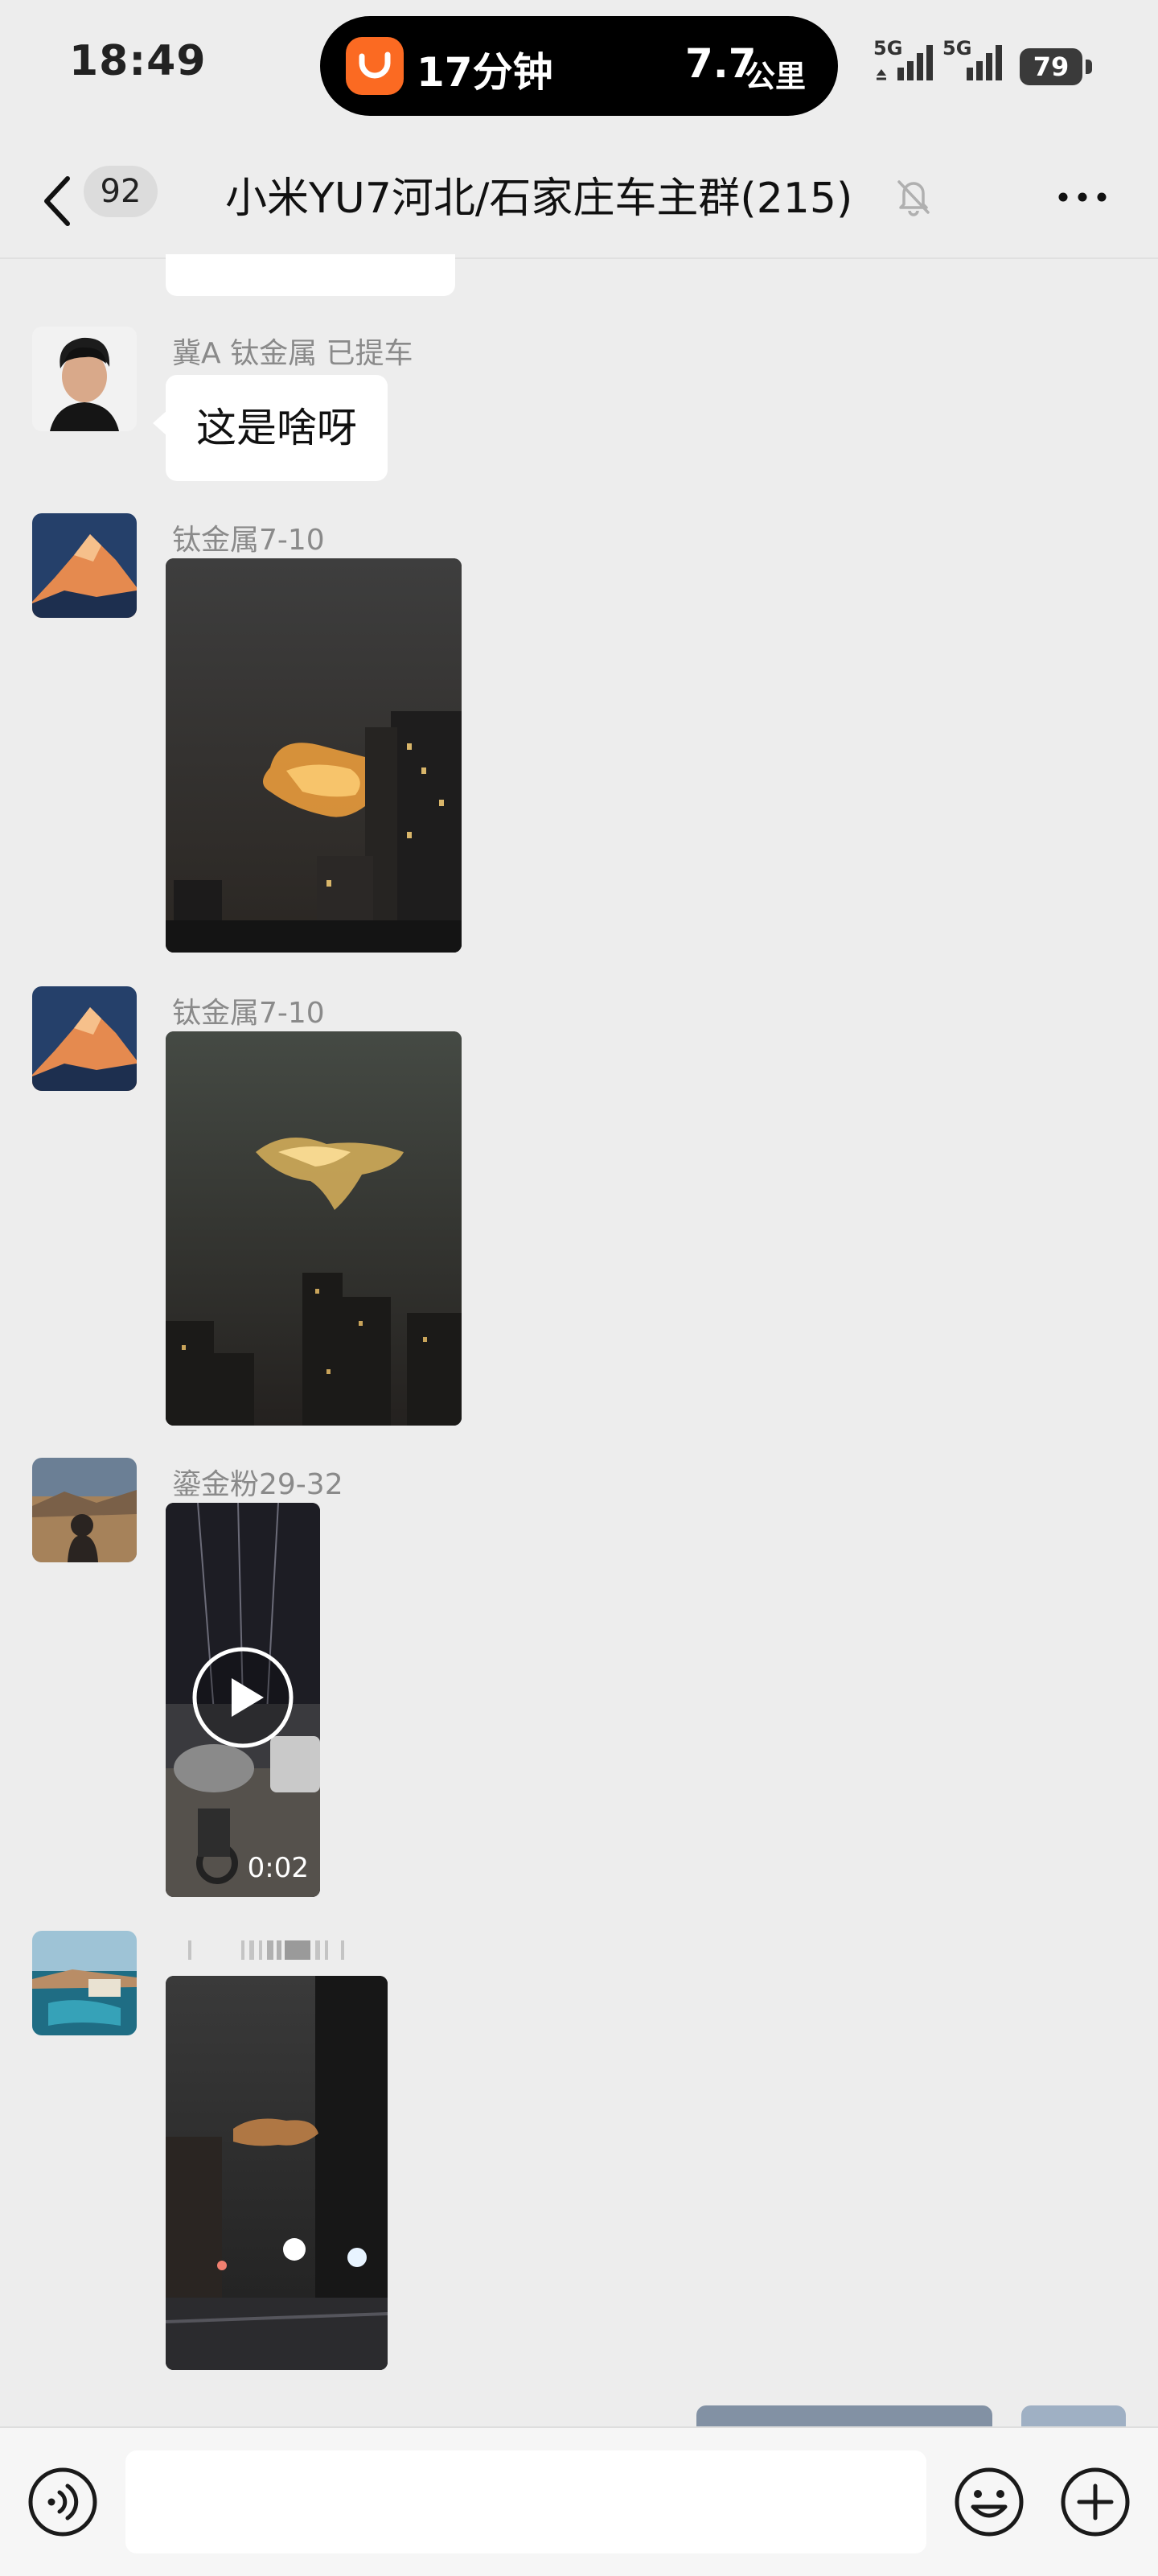 This screenshot has width=1158, height=2576. I want to click on unread-count-badge: 92, so click(121, 191).